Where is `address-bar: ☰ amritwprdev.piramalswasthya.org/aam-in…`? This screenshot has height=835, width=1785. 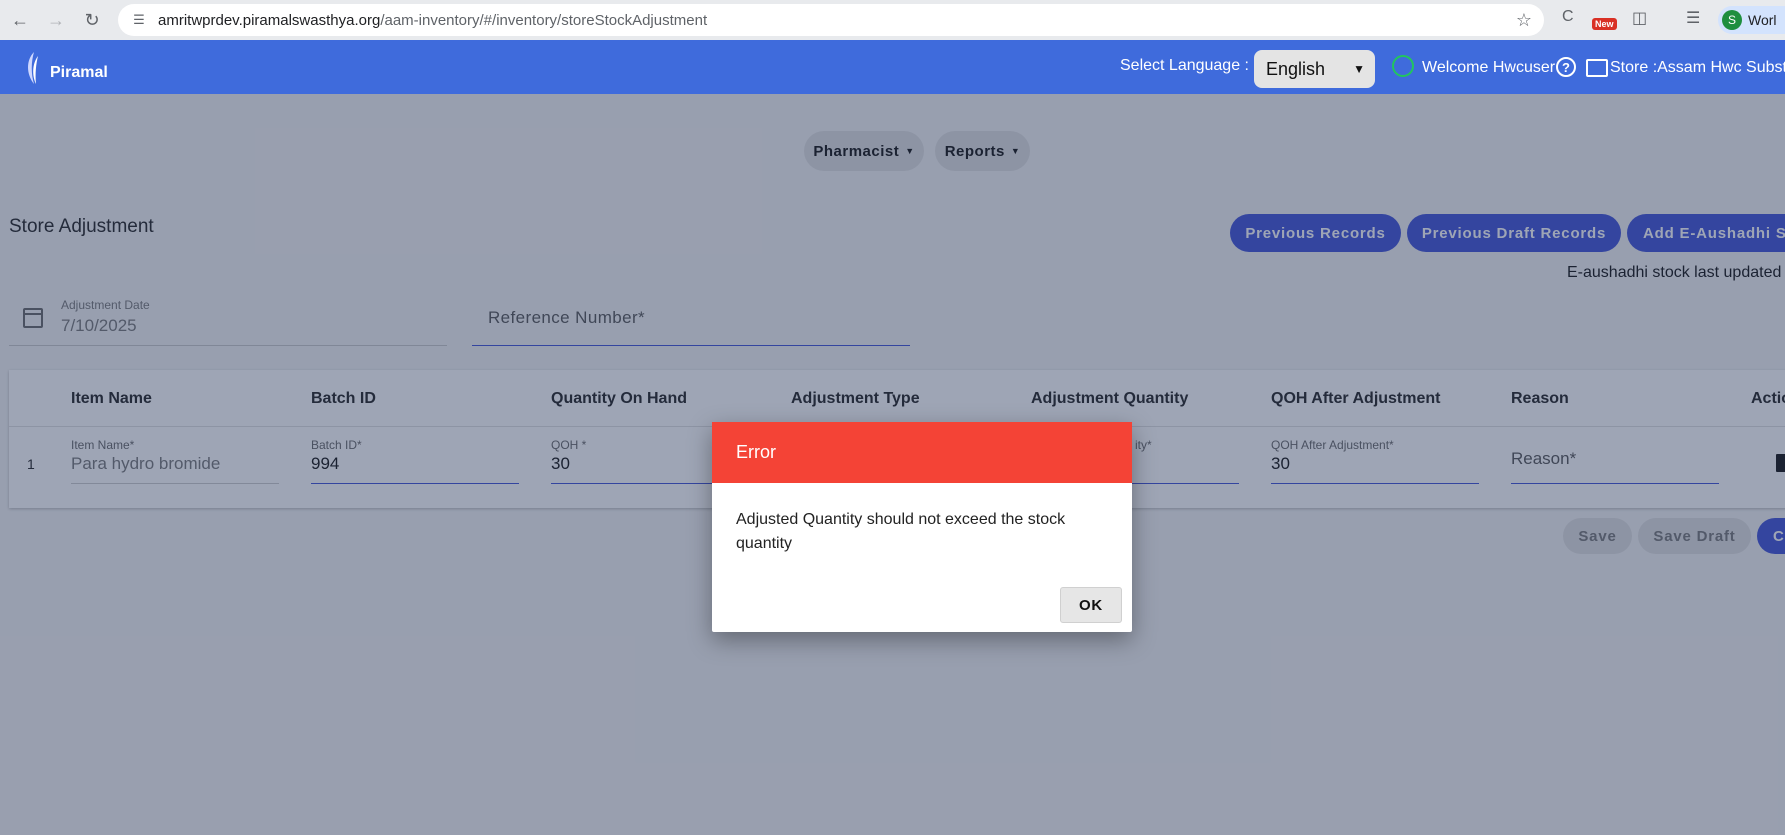
address-bar: ☰ amritwprdev.piramalswasthya.org/aam-in… is located at coordinates (831, 20).